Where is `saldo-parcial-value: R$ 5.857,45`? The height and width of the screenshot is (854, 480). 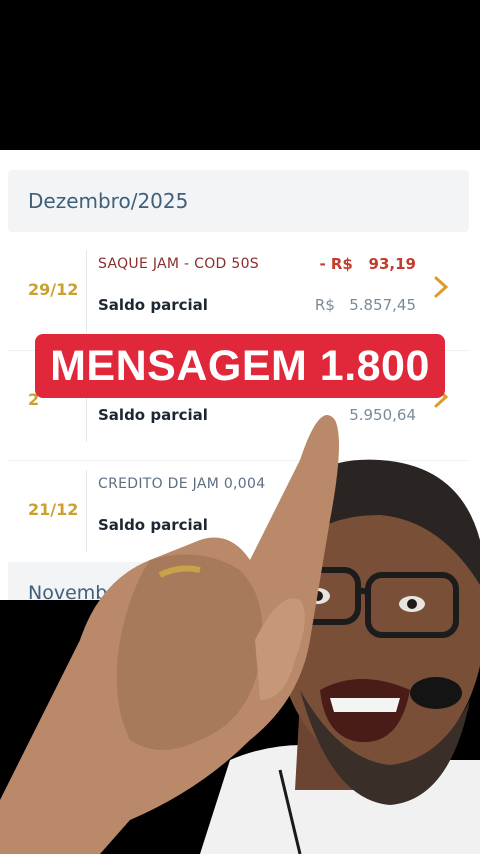
saldo-parcial-value: R$ 5.857,45 is located at coordinates (365, 305).